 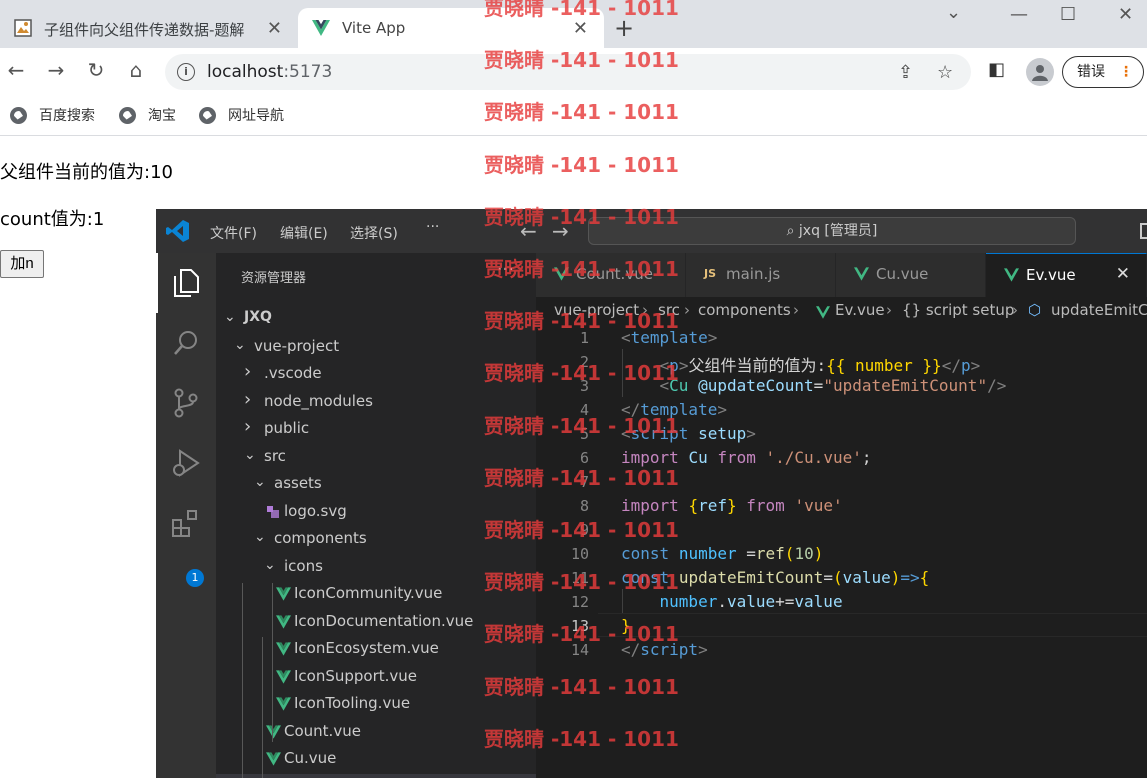 What do you see at coordinates (186, 403) in the screenshot?
I see `source-control-icon` at bounding box center [186, 403].